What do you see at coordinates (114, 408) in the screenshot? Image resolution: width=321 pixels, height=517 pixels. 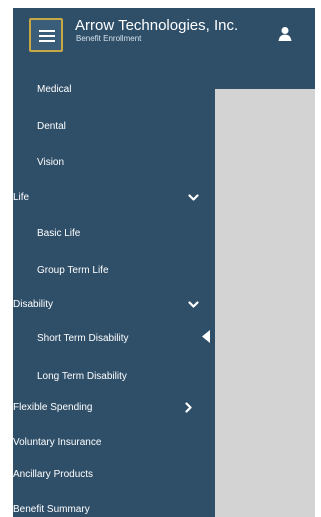 I see `sidebar-item-flexible-spending: Flexible Spending` at bounding box center [114, 408].